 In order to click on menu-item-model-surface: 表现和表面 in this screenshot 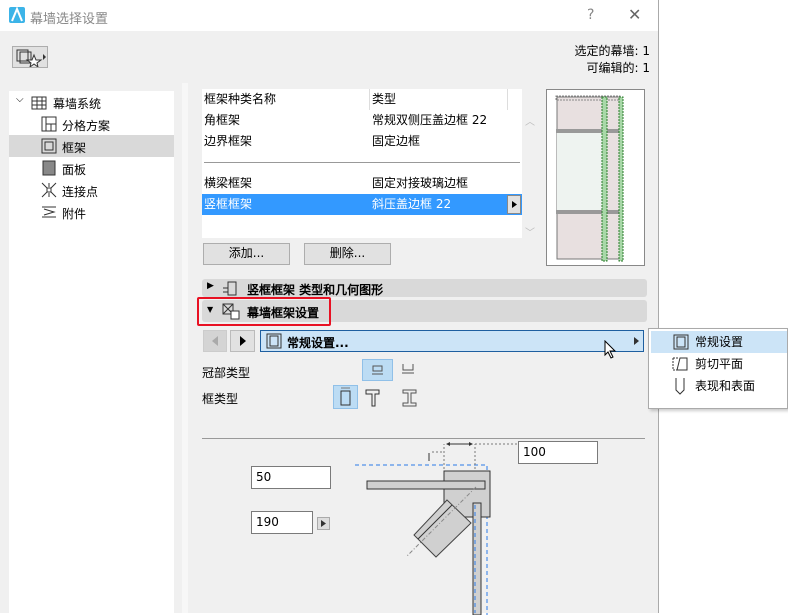, I will do `click(719, 386)`.